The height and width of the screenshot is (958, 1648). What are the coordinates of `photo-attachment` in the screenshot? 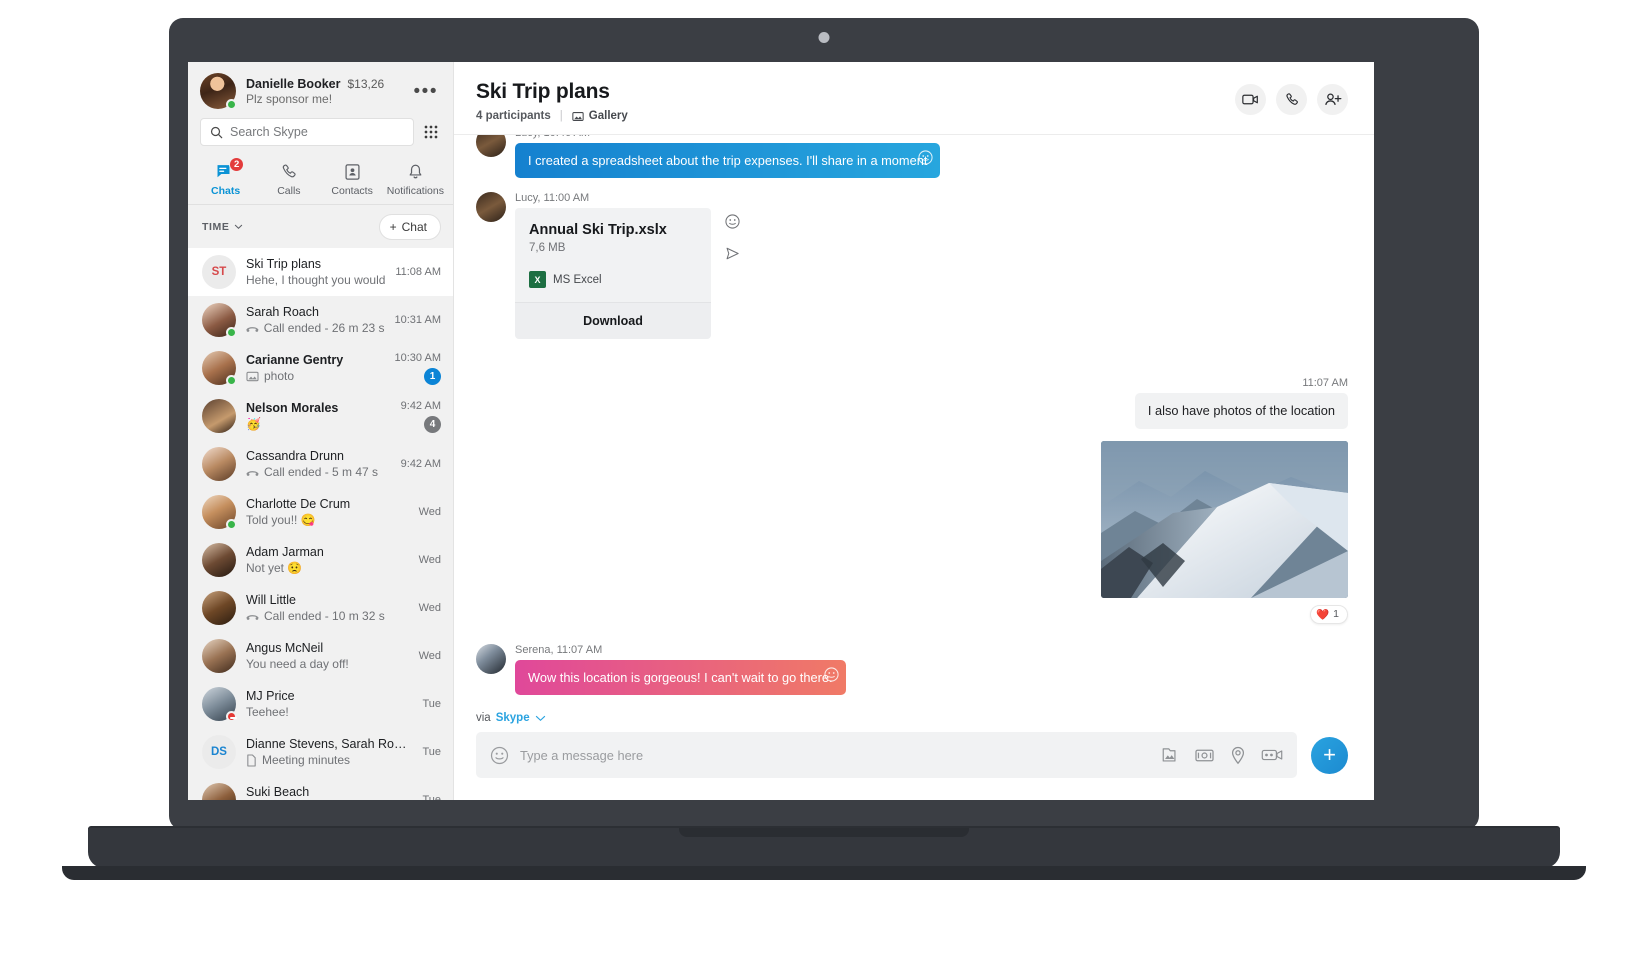 It's located at (1224, 519).